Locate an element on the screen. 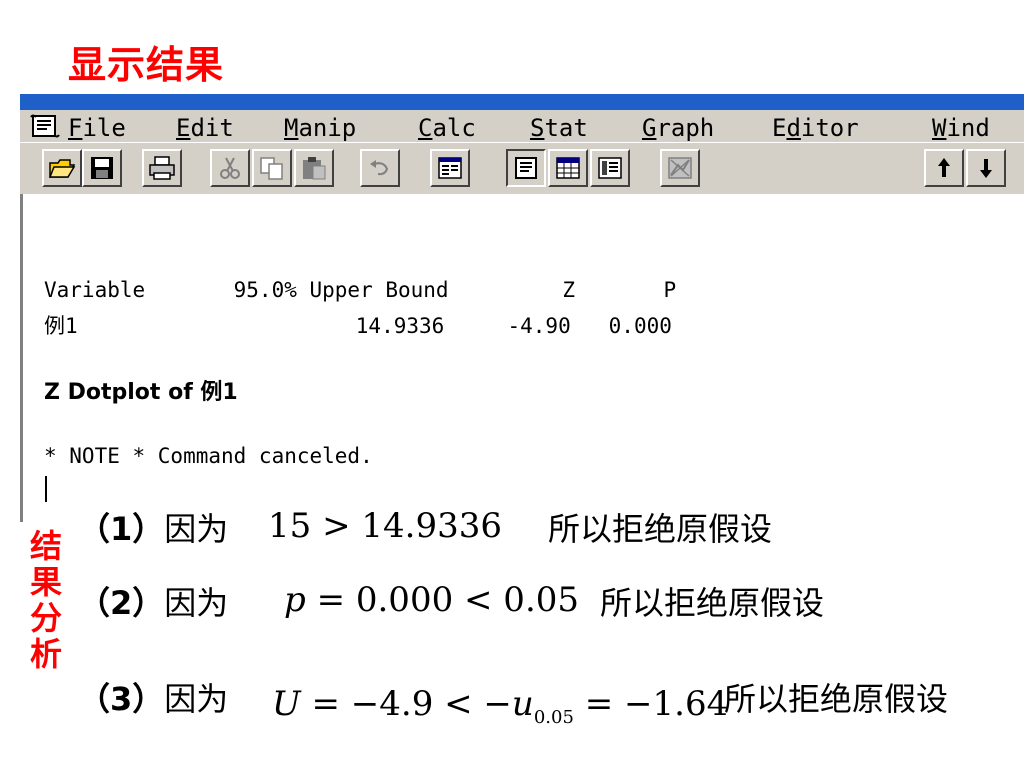 Image resolution: width=1024 pixels, height=768 pixels. conclusion-3-expression: U = −4.9 < −u0.05 = −1.64 is located at coordinates (500, 706).